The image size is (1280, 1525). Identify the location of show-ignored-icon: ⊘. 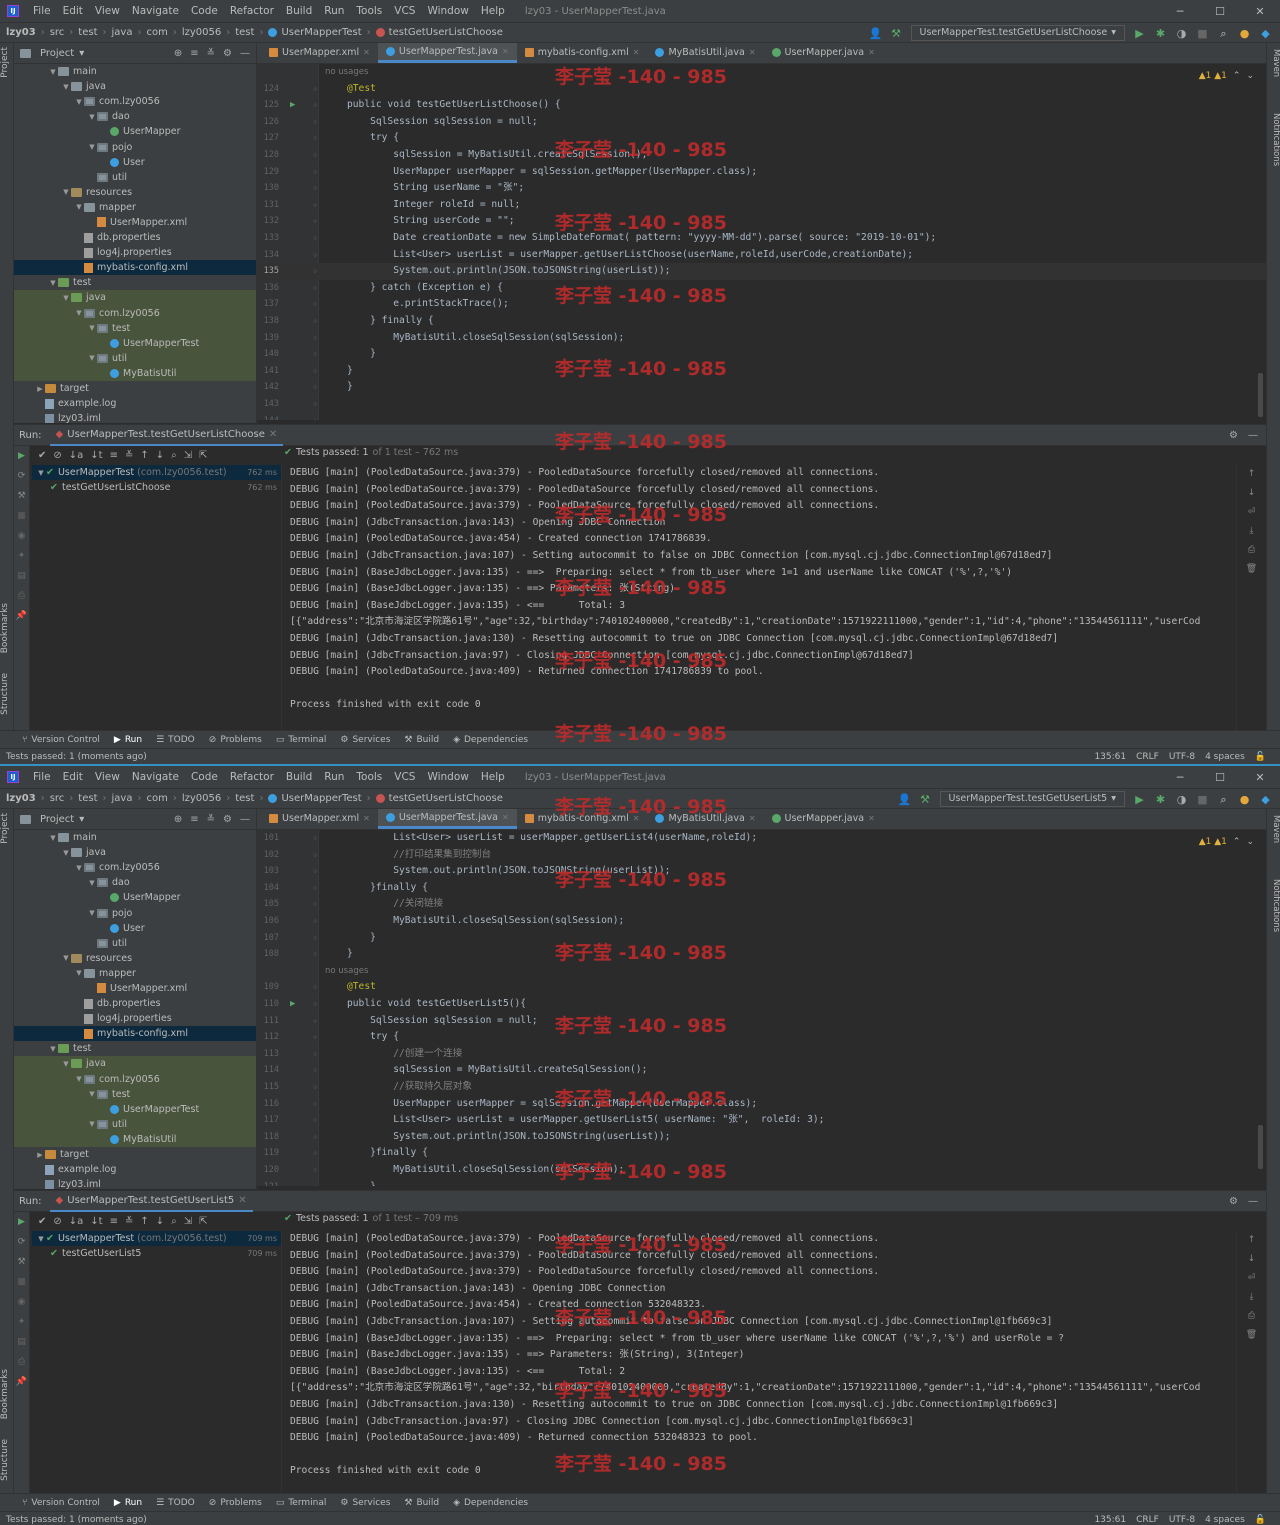
(57, 1221).